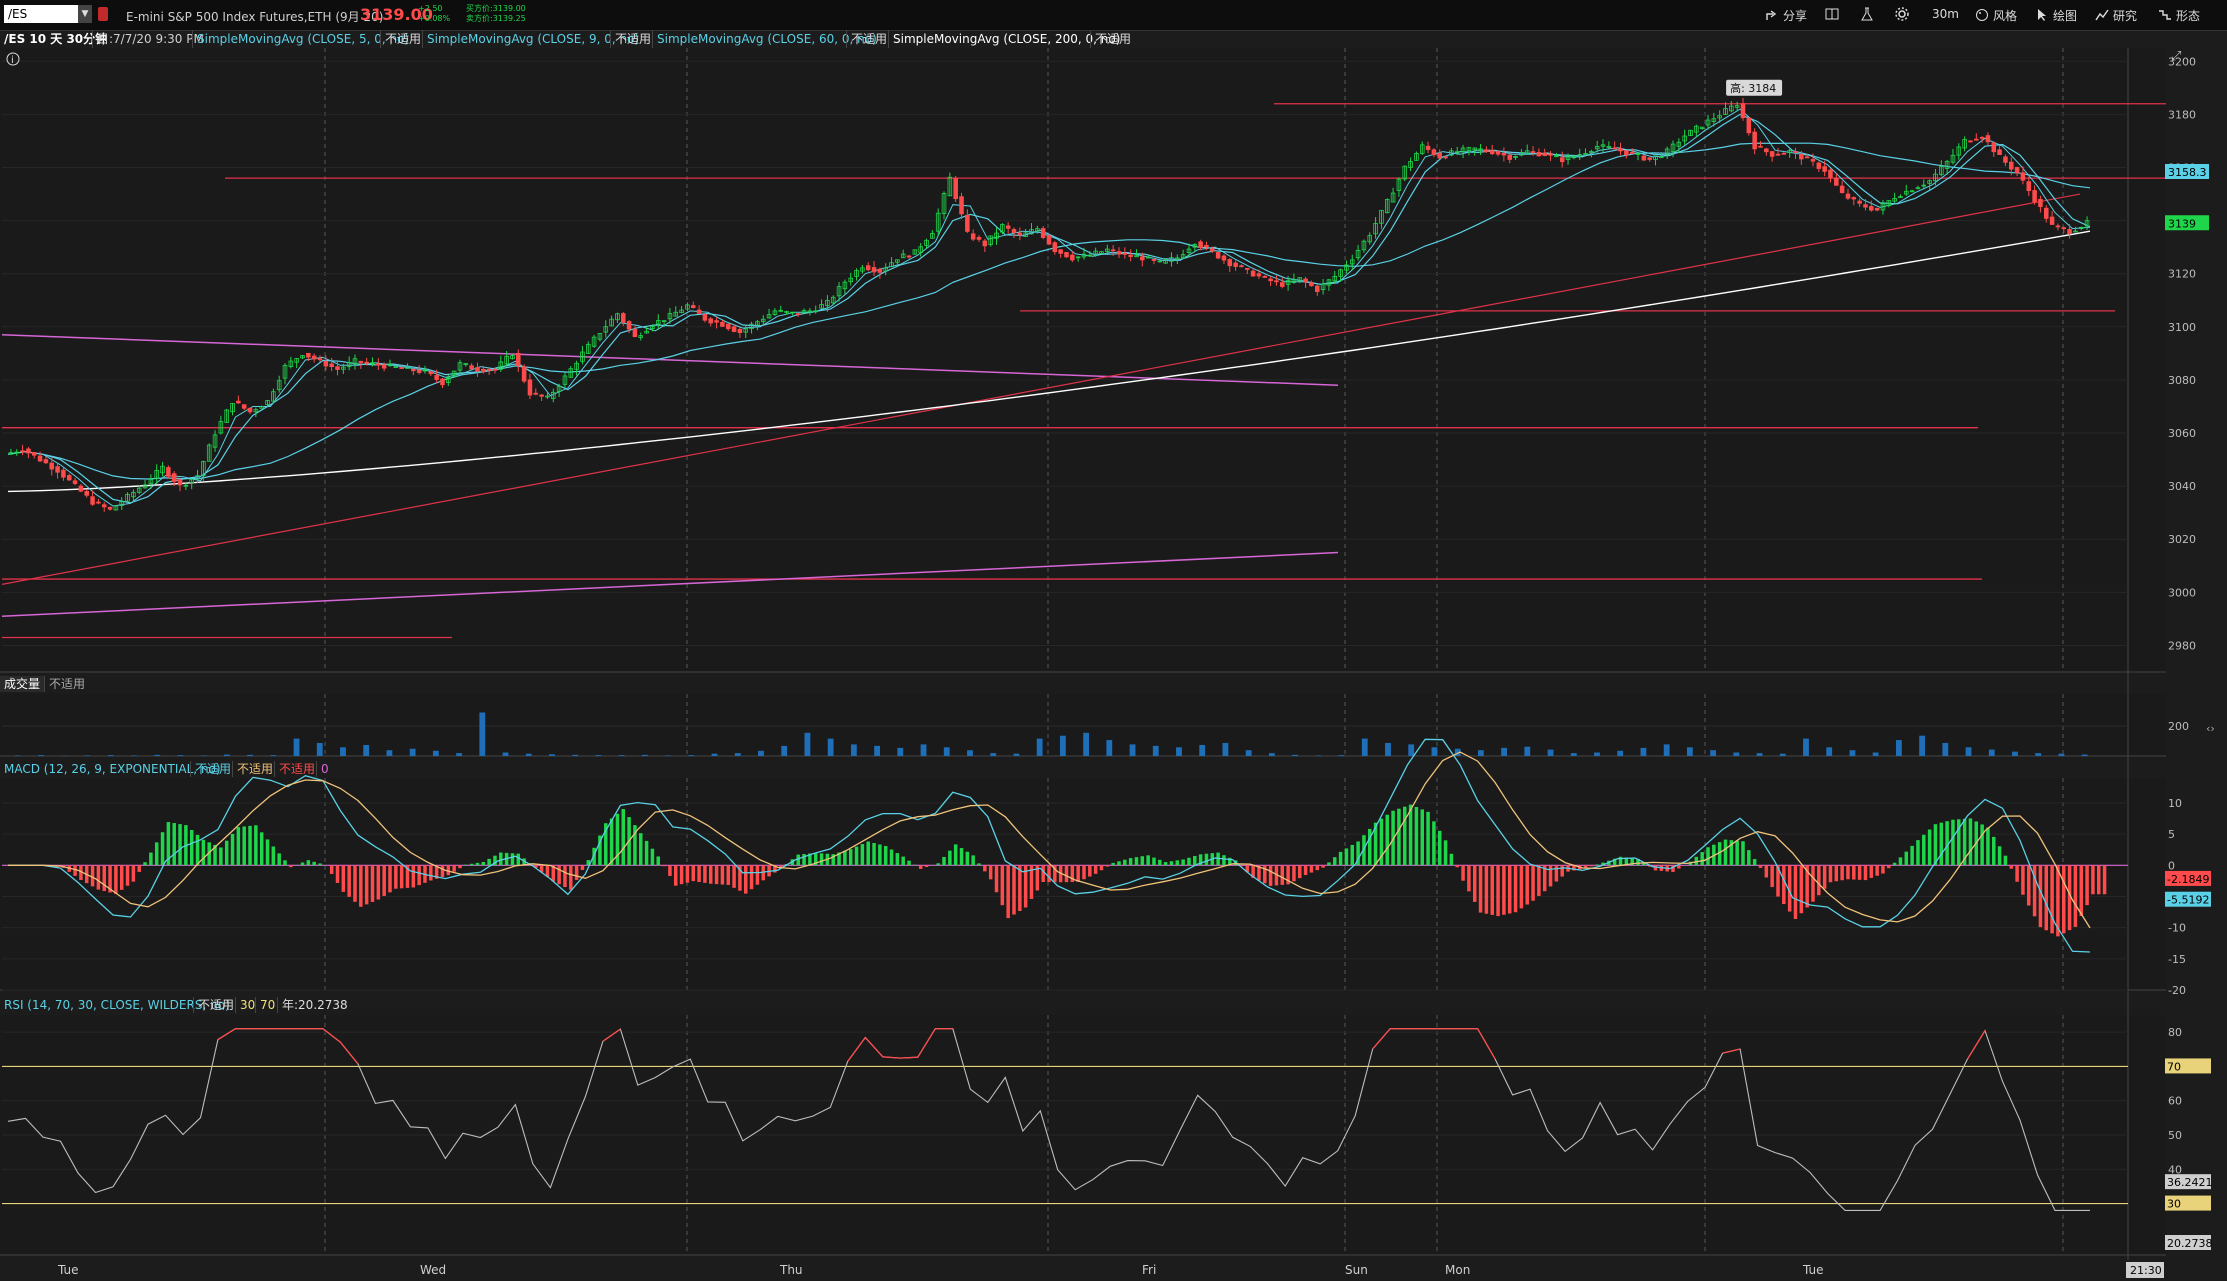  I want to click on high-callout: 高: 3184, so click(1753, 88).